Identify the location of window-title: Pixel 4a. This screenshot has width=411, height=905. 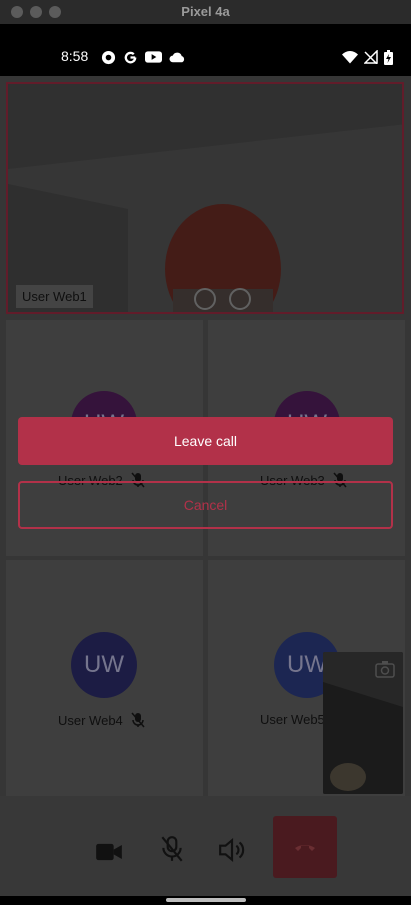
(205, 11).